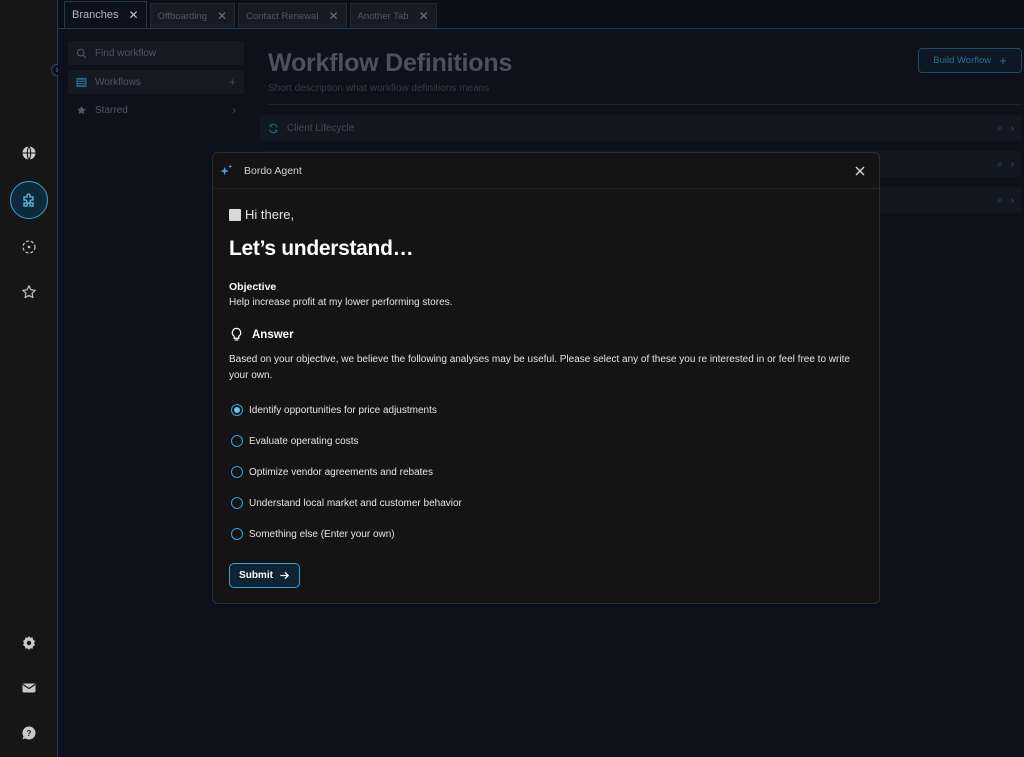 The width and height of the screenshot is (1024, 757). I want to click on tab-offboarding: Offboarding ✕, so click(192, 15).